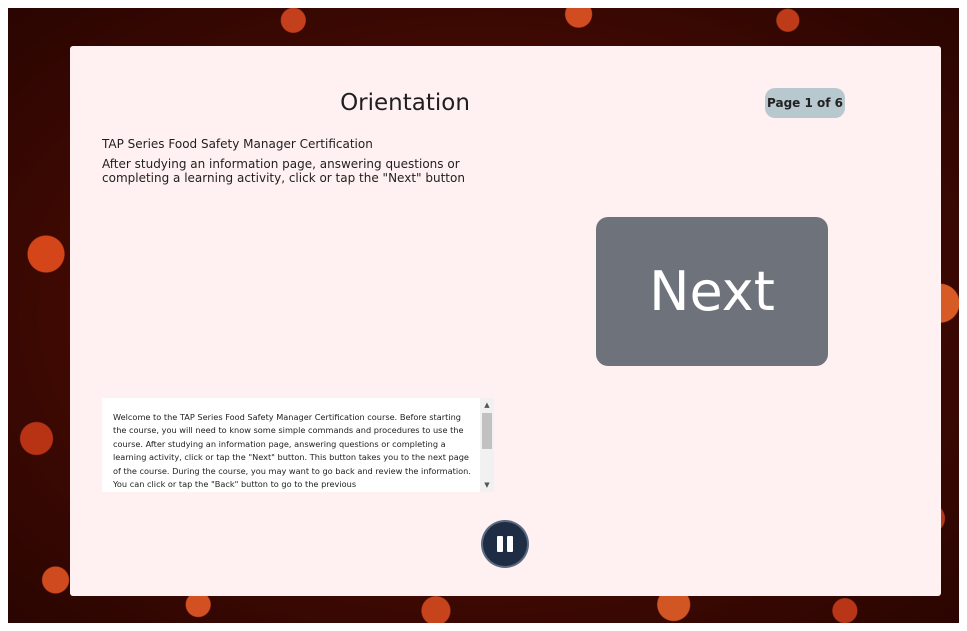 This screenshot has height=631, width=967. What do you see at coordinates (487, 485) in the screenshot?
I see `scroll-down-arrow-icon: ▼` at bounding box center [487, 485].